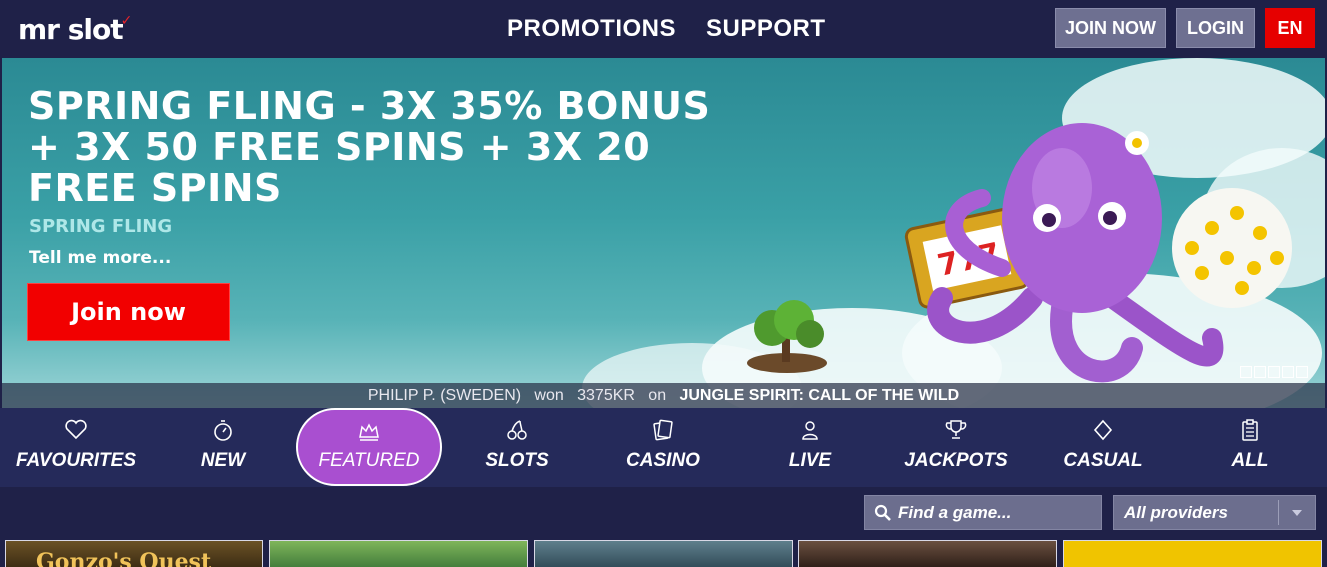  Describe the element at coordinates (1215, 28) in the screenshot. I see `login-button: LOGIN` at that location.